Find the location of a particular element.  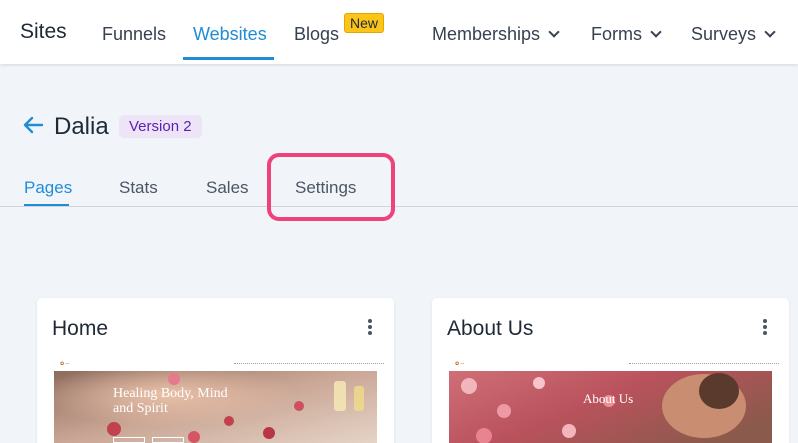

nav-item-surveys: Surveys is located at coordinates (733, 34).